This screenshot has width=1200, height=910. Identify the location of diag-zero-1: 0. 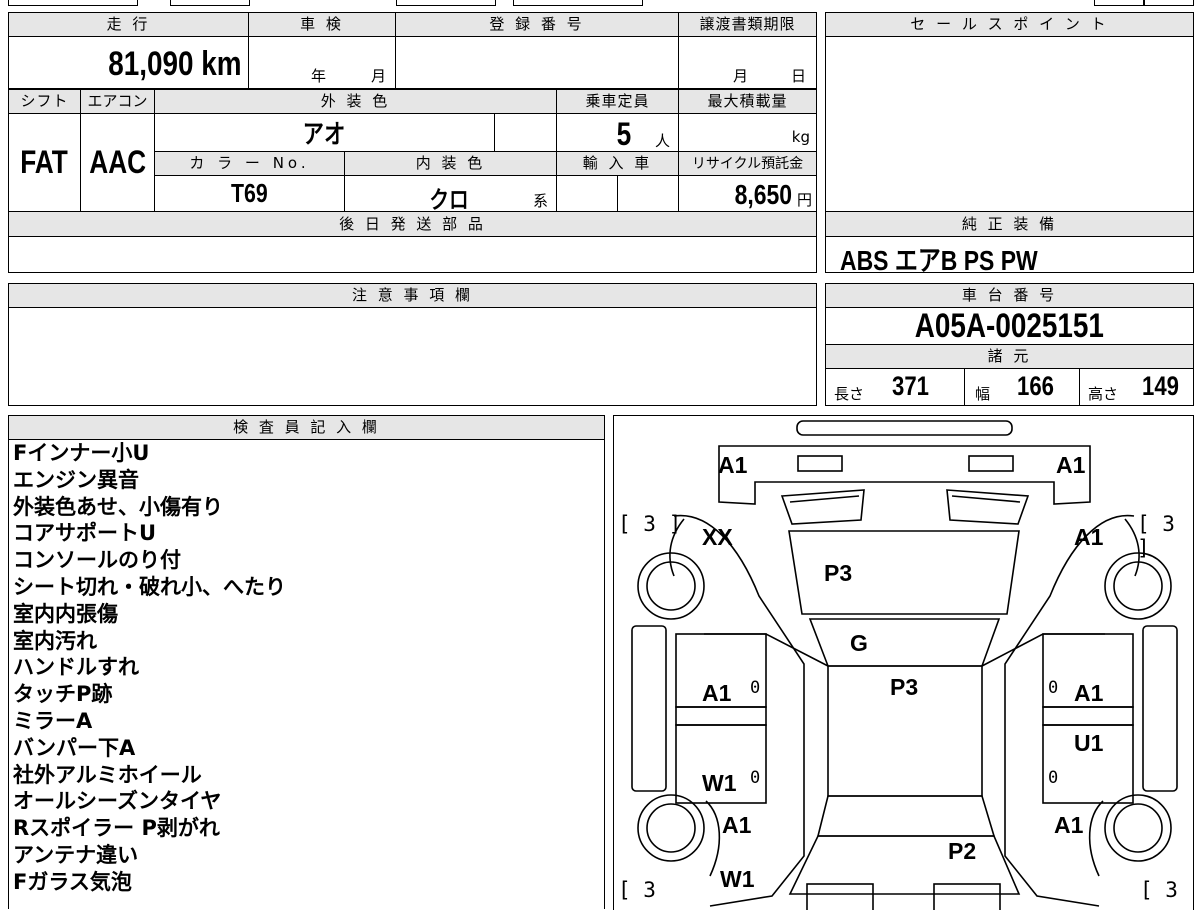
(755, 688).